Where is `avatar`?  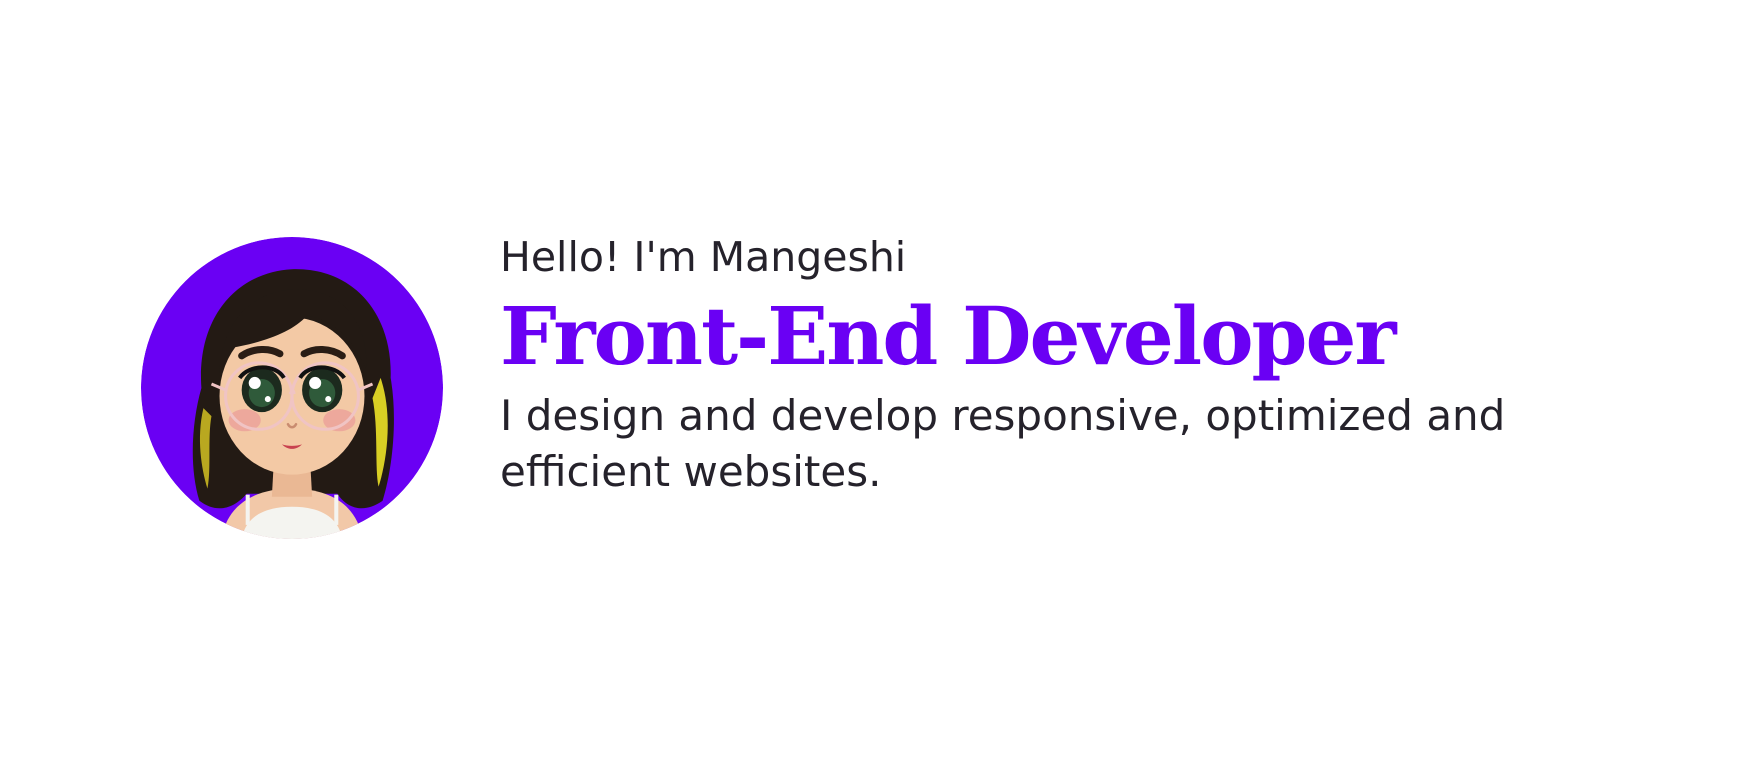 avatar is located at coordinates (292, 388).